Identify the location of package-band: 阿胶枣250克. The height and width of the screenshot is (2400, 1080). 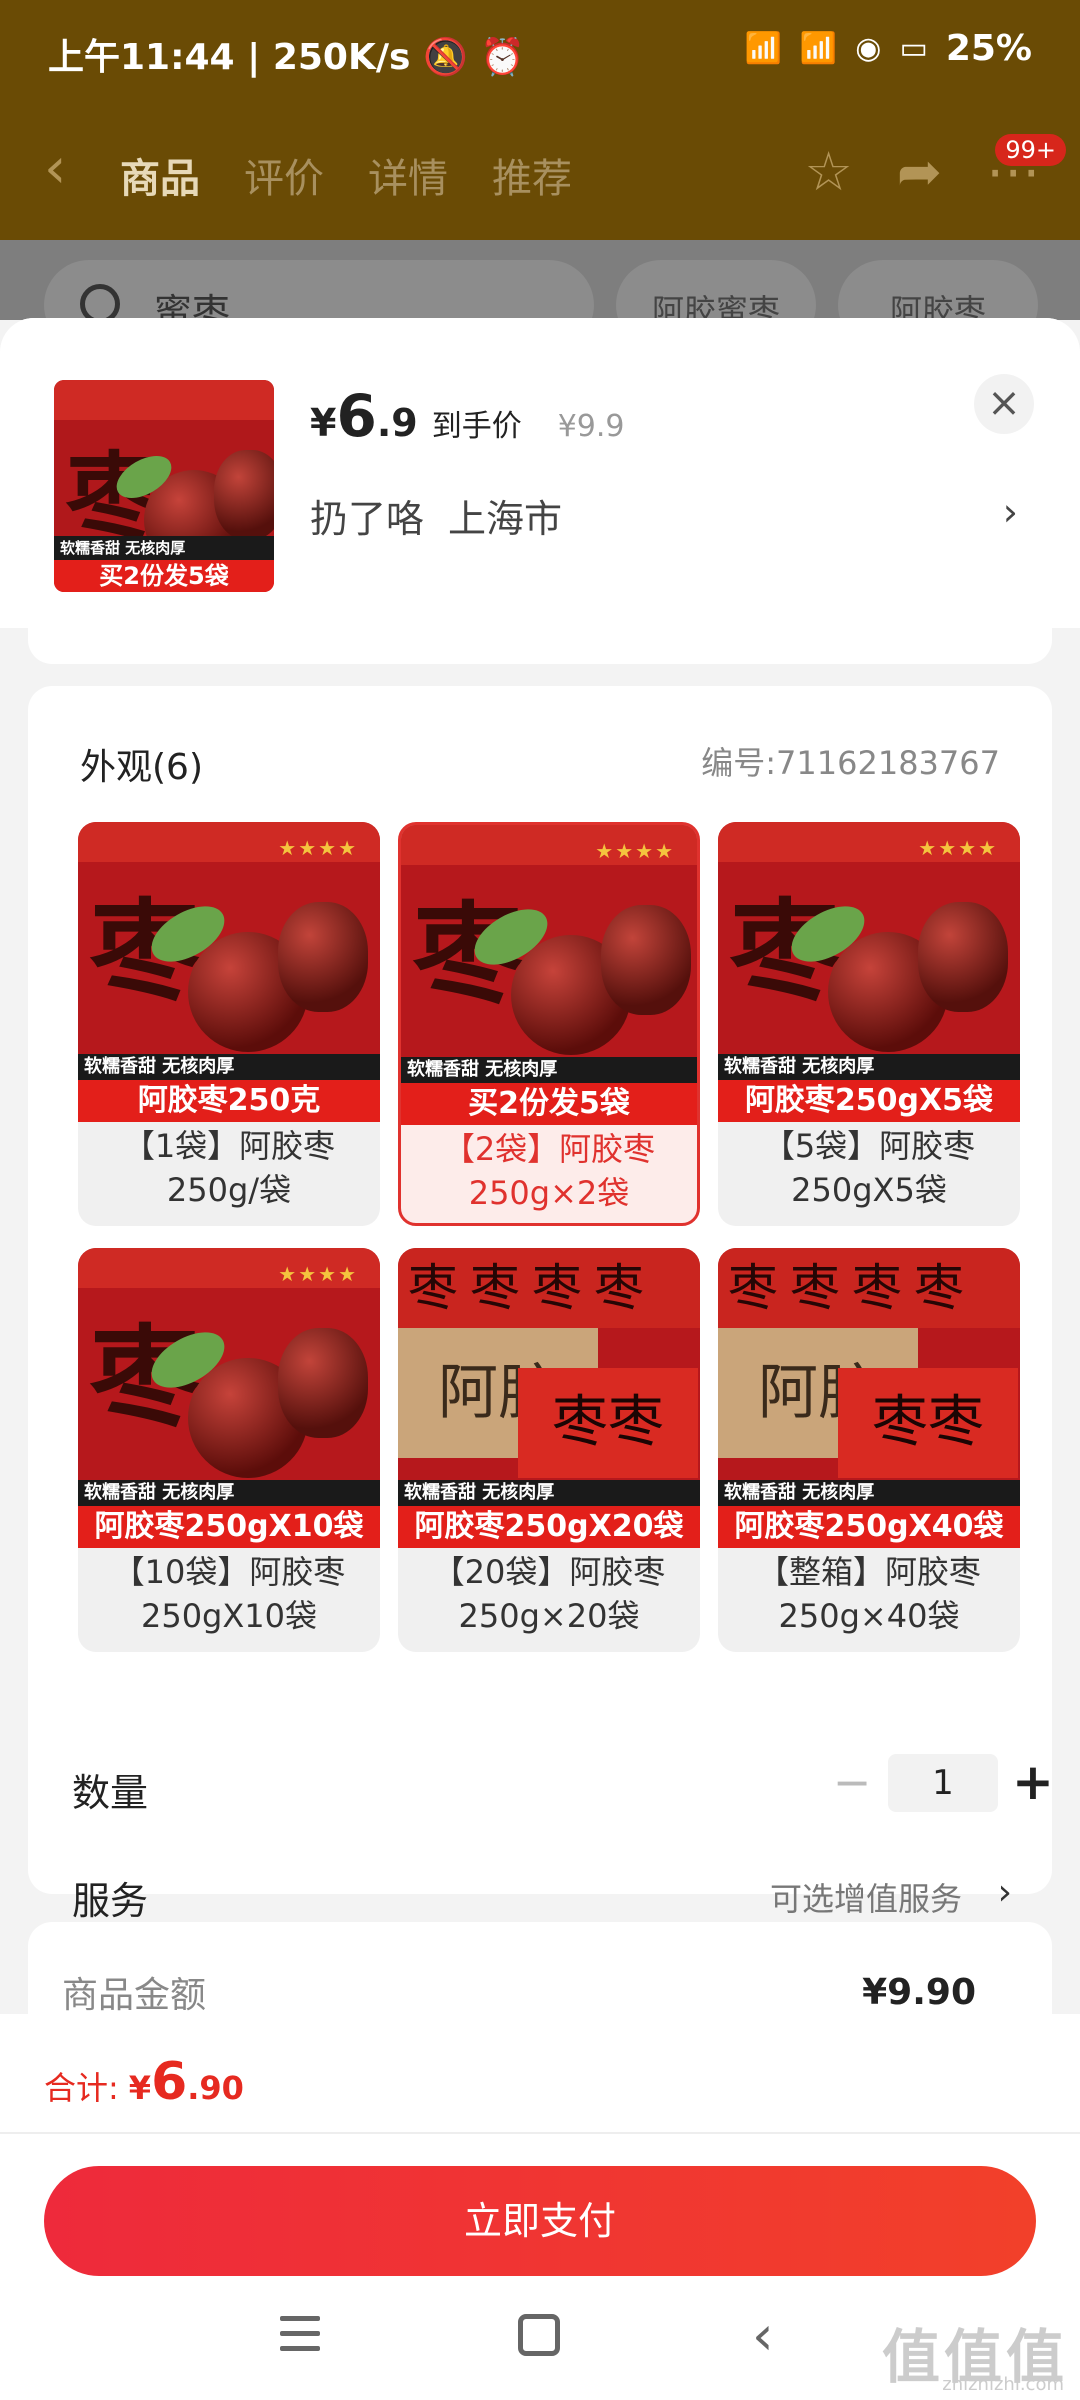
(229, 1101).